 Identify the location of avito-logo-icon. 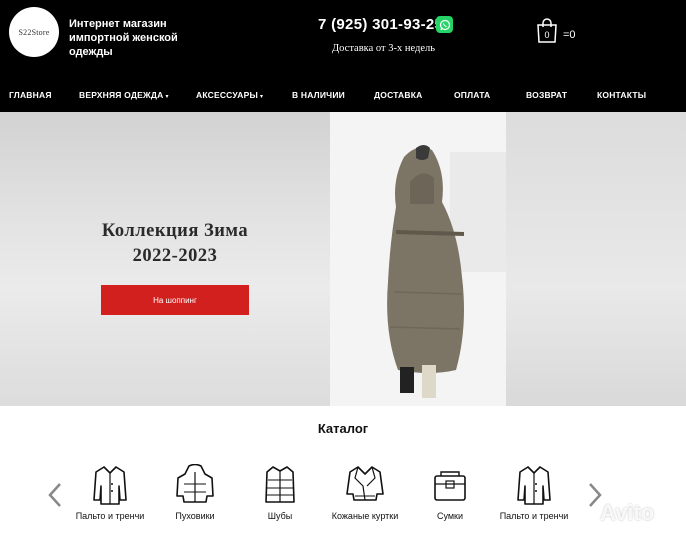
(589, 513).